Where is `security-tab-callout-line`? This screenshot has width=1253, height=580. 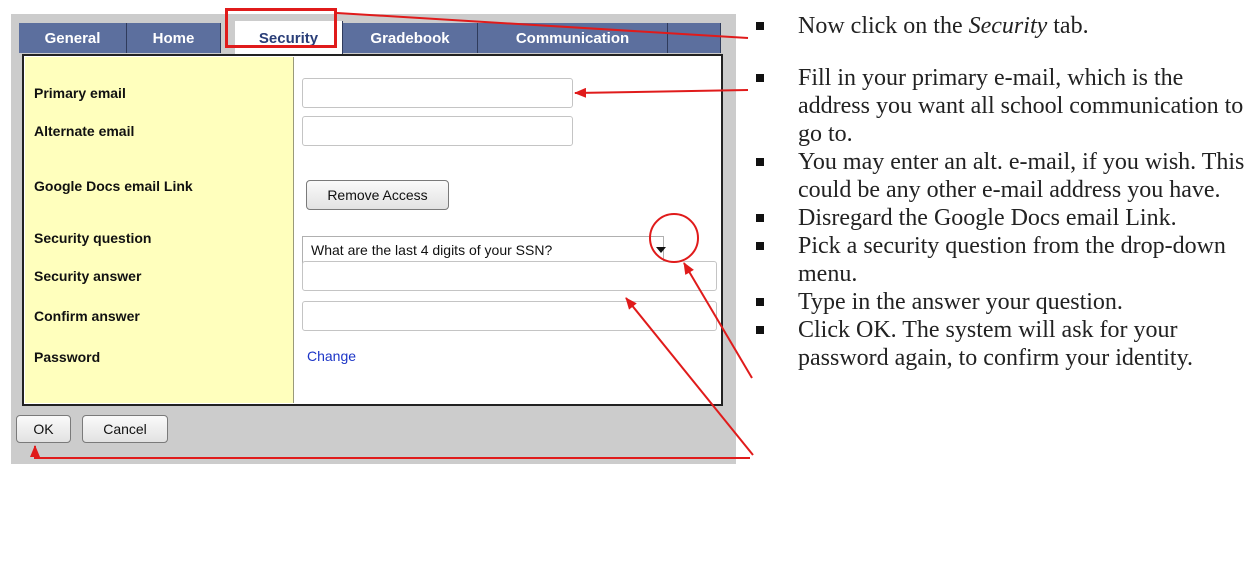 security-tab-callout-line is located at coordinates (542, 25).